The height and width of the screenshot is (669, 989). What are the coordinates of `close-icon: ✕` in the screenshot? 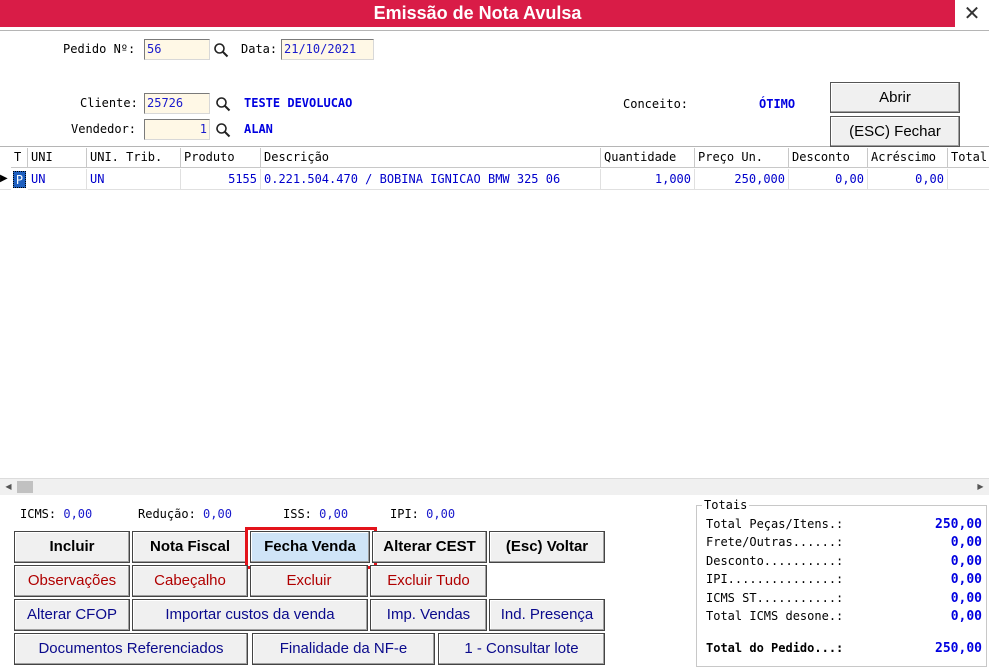 It's located at (972, 13).